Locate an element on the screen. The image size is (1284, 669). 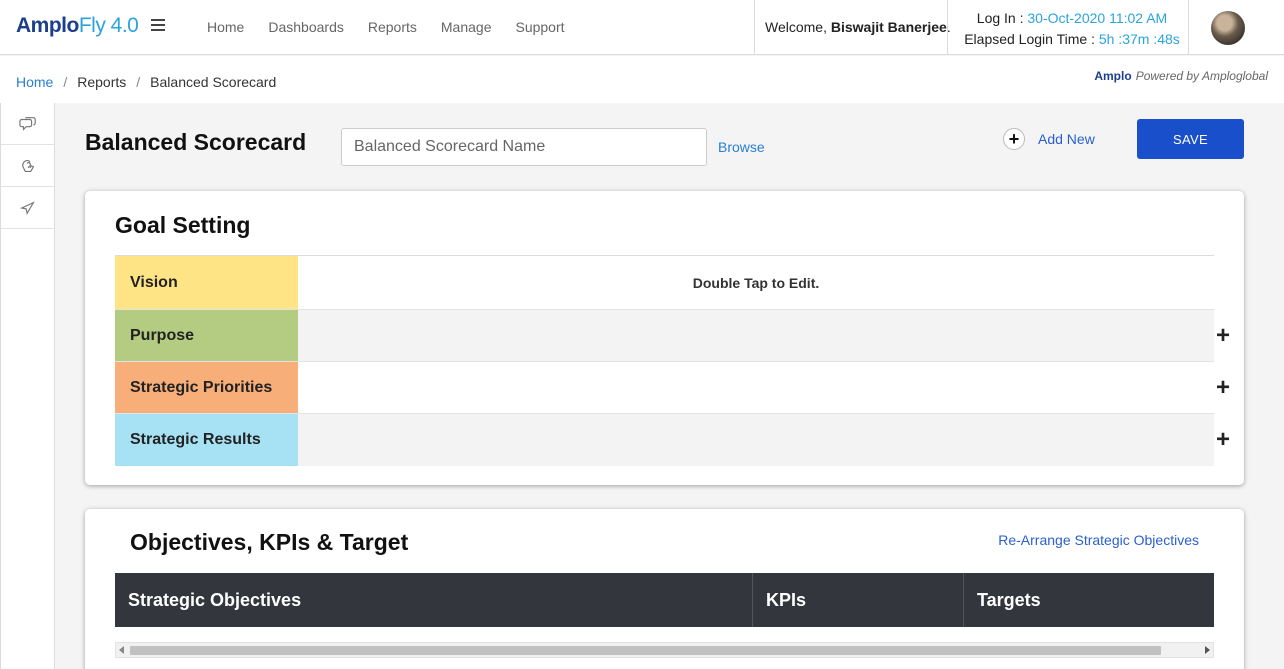
objectives-table-header: Strategic Objectives KPIs Targets is located at coordinates (664, 600).